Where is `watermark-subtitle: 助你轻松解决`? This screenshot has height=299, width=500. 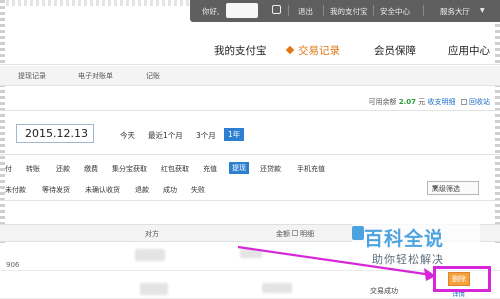
watermark-subtitle: 助你轻松解决 is located at coordinates (408, 259).